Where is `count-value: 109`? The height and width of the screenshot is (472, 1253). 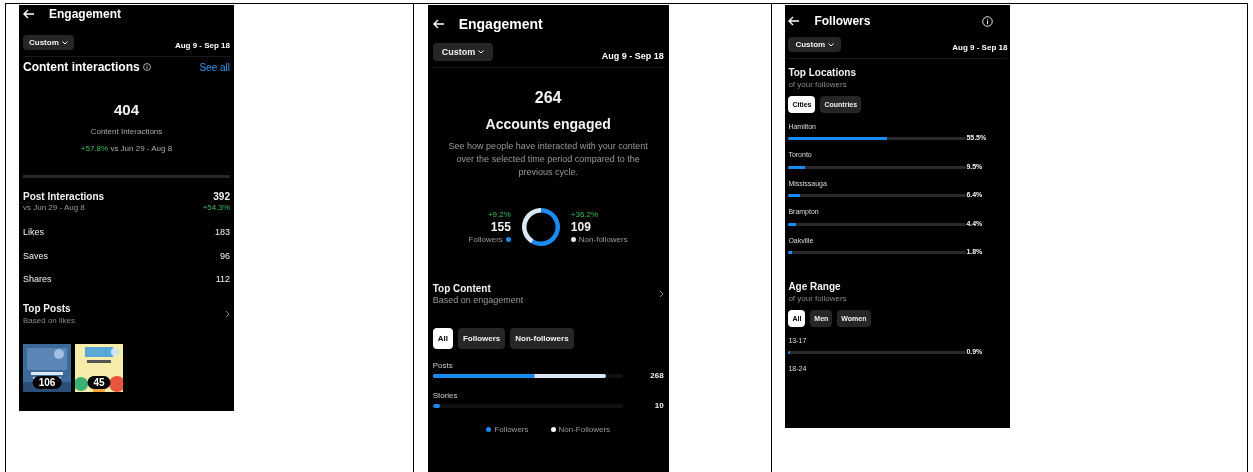 count-value: 109 is located at coordinates (580, 227).